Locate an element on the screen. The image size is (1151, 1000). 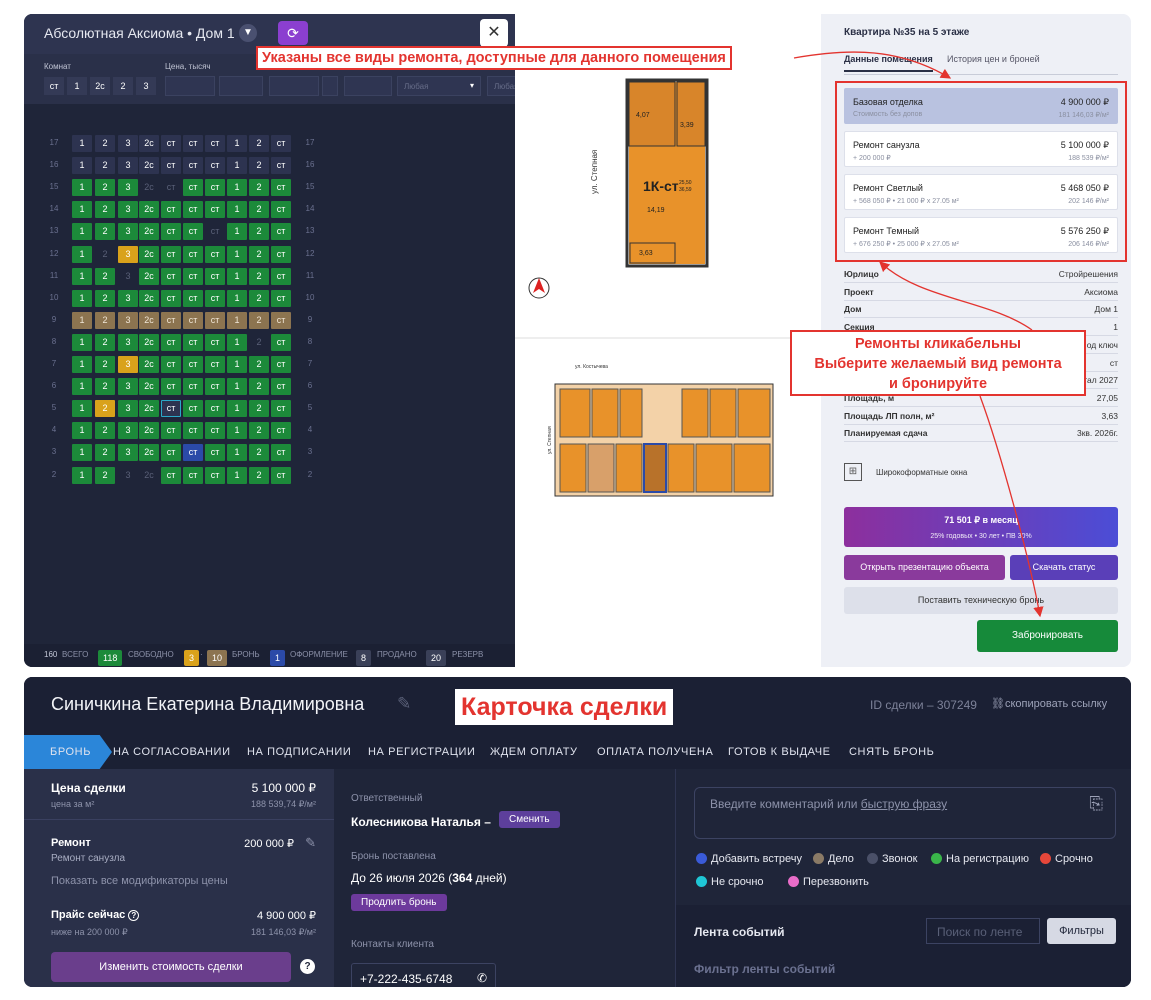
area-to-input is located at coordinates (330, 86).